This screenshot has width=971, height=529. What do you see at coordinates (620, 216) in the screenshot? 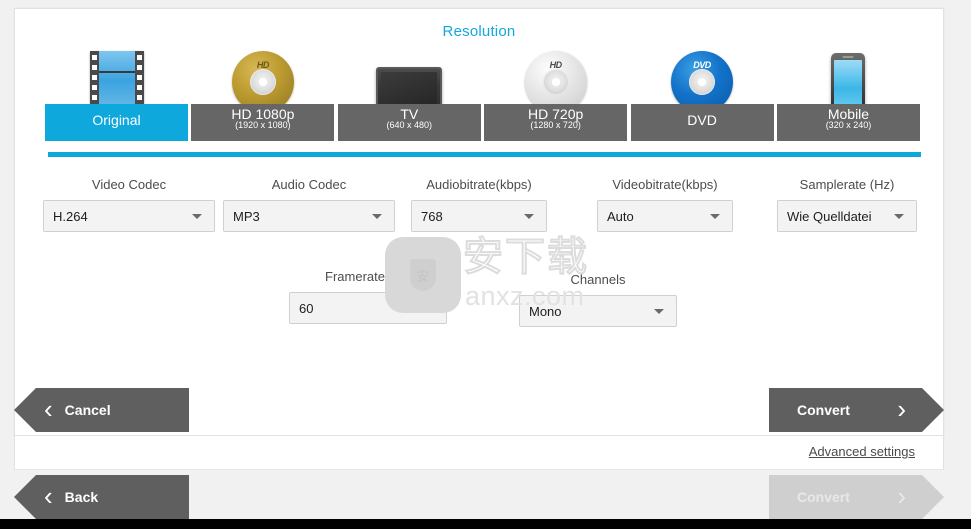
I see `selected-value: Auto` at bounding box center [620, 216].